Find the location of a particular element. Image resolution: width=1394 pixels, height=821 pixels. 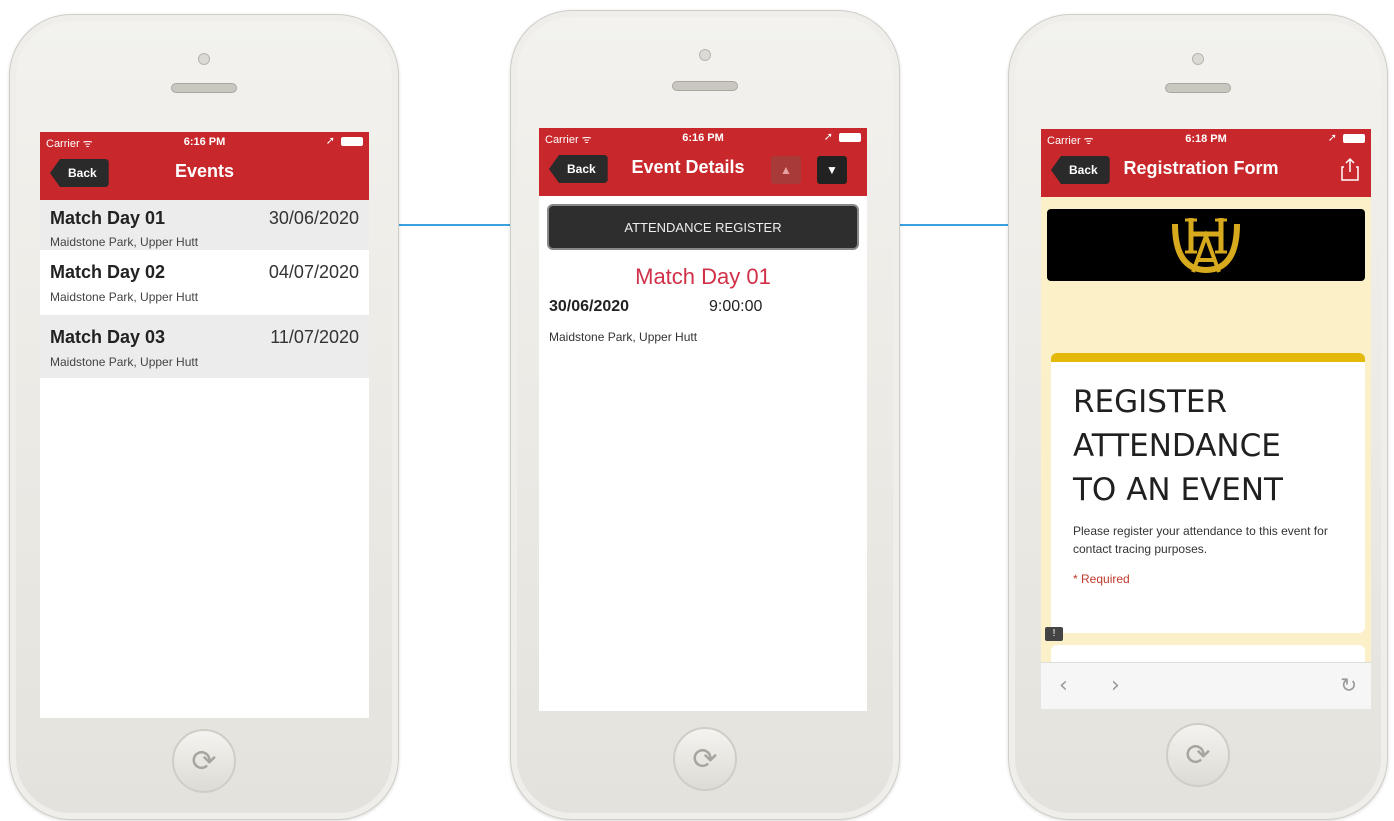

status-time: 6:18 PM is located at coordinates (1206, 139).